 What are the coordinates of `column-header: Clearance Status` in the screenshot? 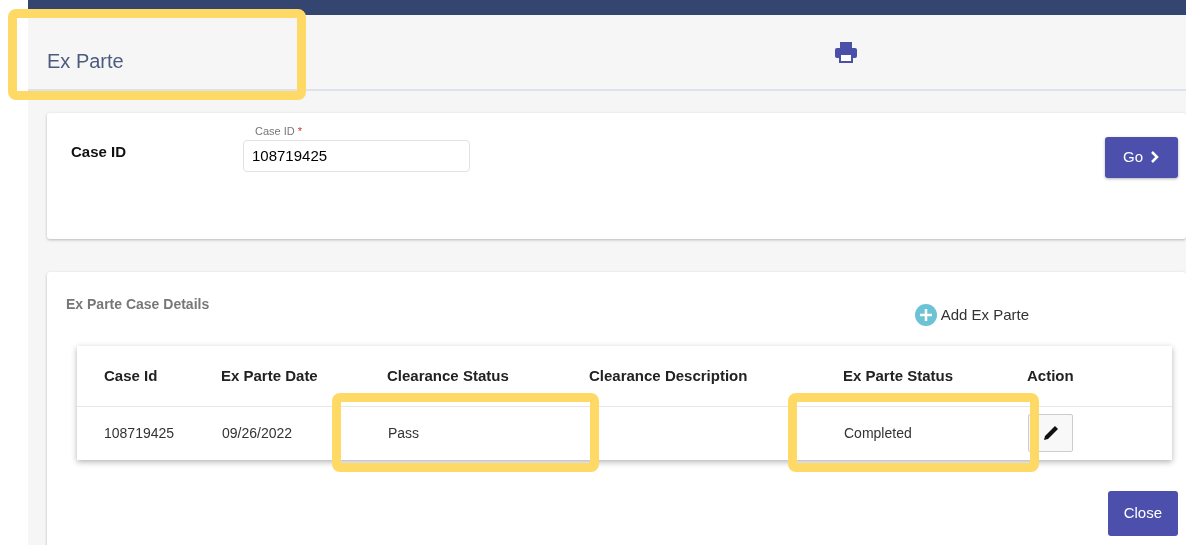 It's located at (448, 375).